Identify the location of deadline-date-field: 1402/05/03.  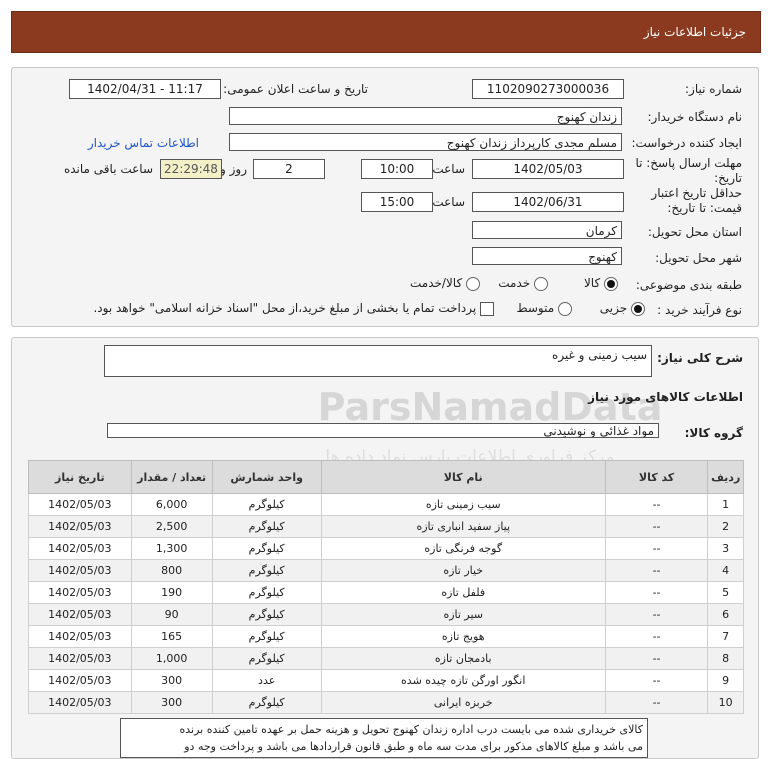
(548, 169).